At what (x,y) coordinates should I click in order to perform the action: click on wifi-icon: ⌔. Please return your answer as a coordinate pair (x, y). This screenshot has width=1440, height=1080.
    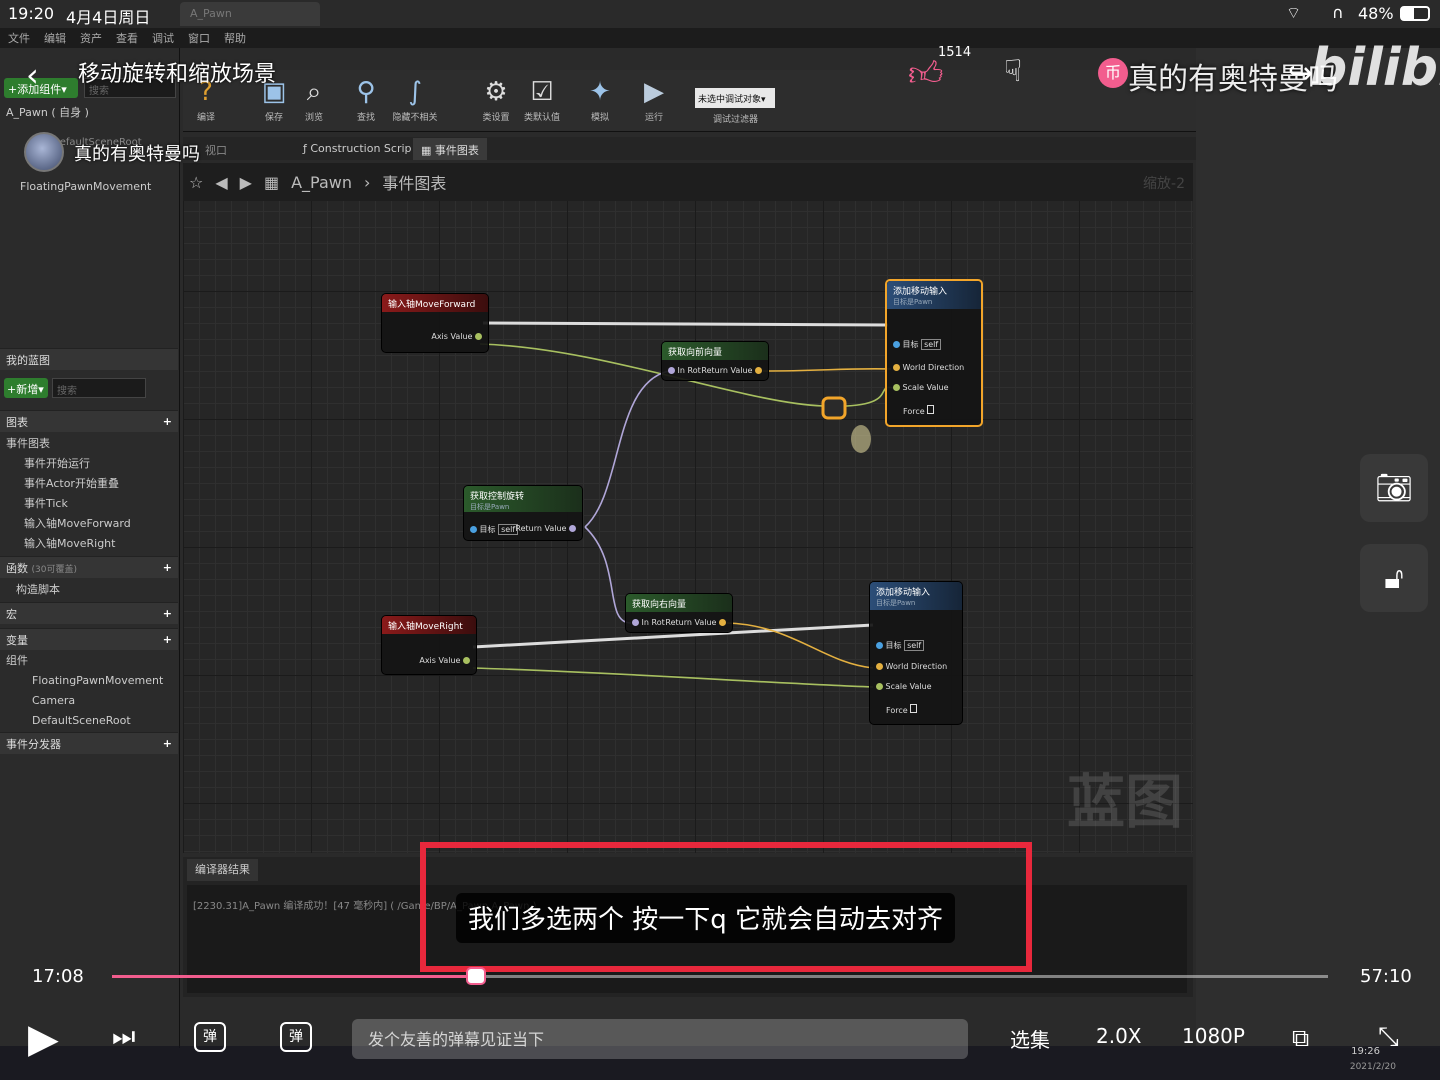
    Looking at the image, I should click on (1294, 12).